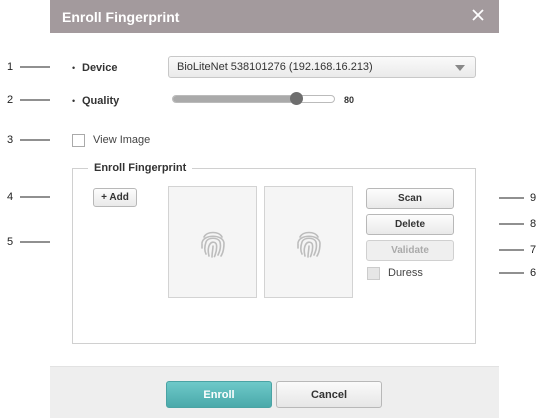 Image resolution: width=545 pixels, height=418 pixels. What do you see at coordinates (533, 198) in the screenshot?
I see `callout-number-9: 9` at bounding box center [533, 198].